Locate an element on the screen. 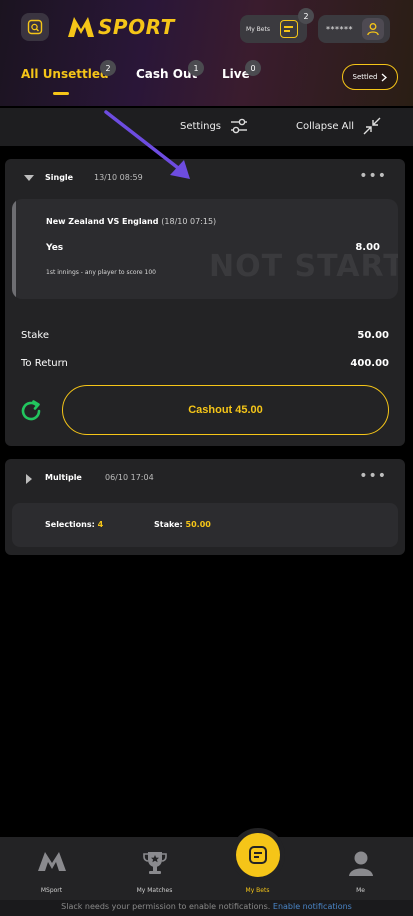 The width and height of the screenshot is (413, 916). stake-summary: Stake: 50.00 is located at coordinates (182, 524).